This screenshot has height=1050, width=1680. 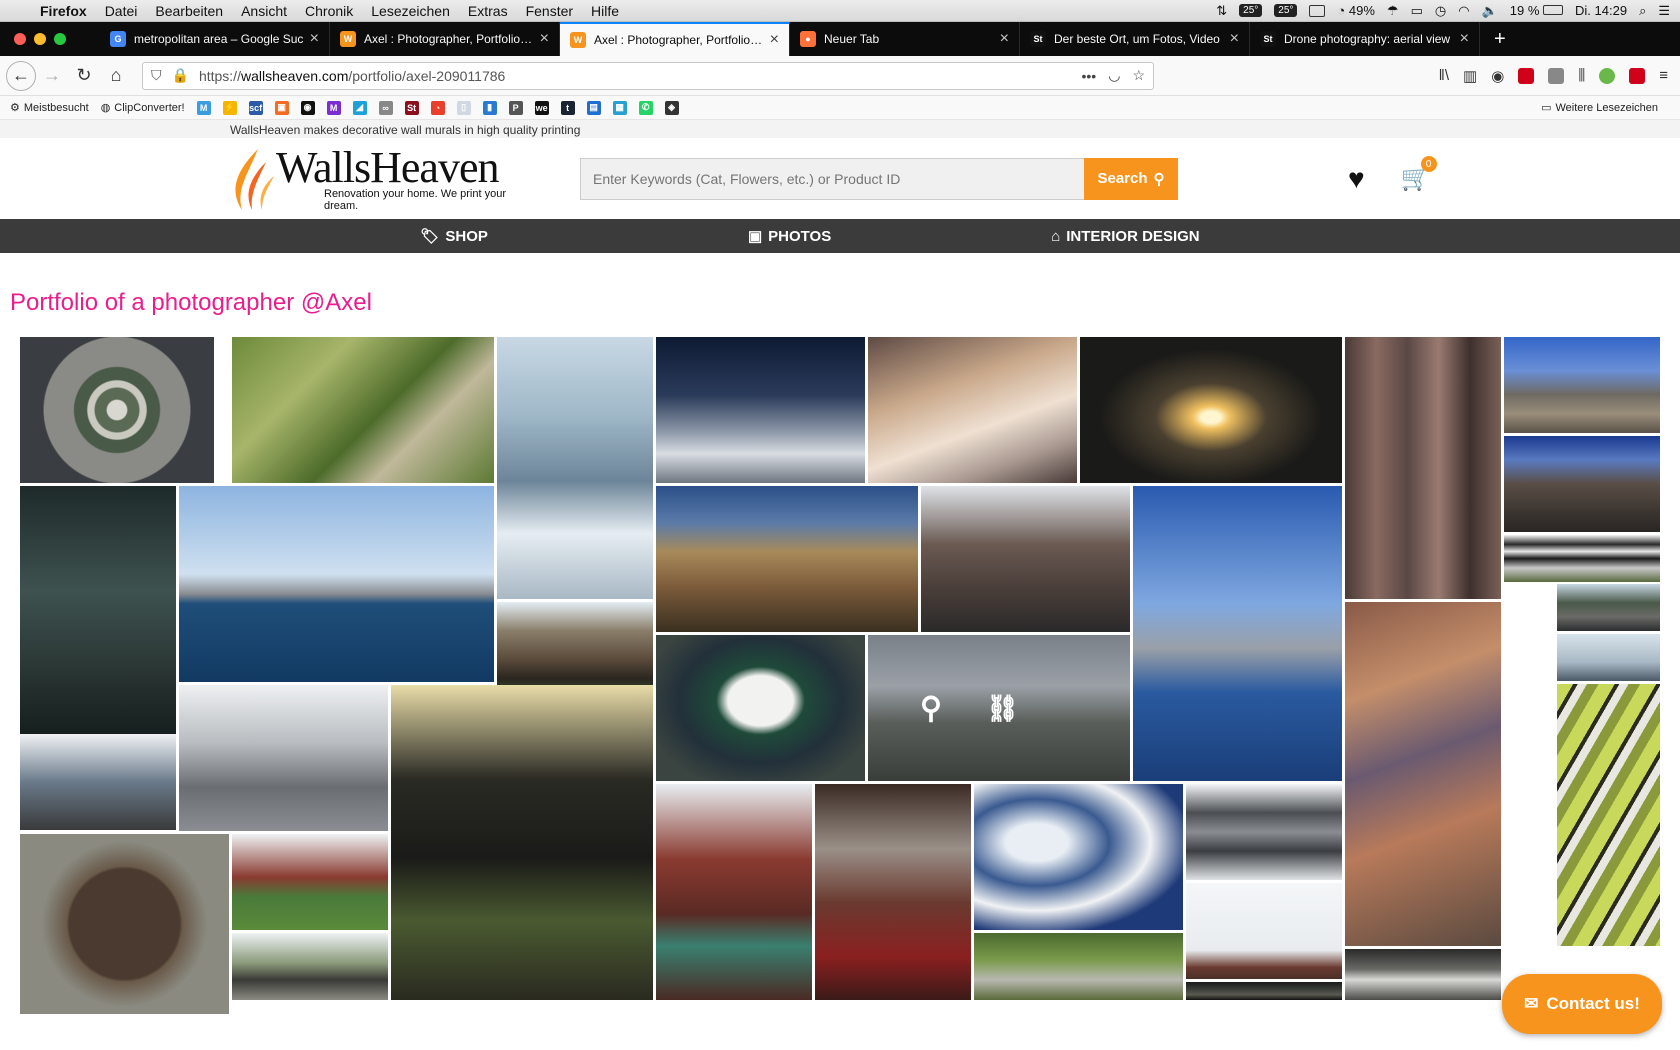 What do you see at coordinates (593, 107) in the screenshot?
I see `bookmark-favicon-icon: ▤` at bounding box center [593, 107].